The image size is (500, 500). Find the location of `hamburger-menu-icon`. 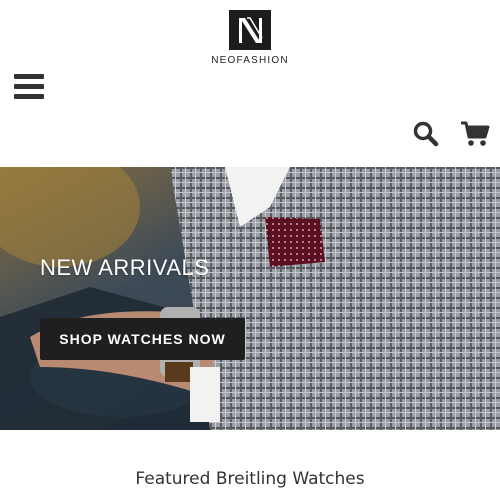

hamburger-menu-icon is located at coordinates (29, 87).